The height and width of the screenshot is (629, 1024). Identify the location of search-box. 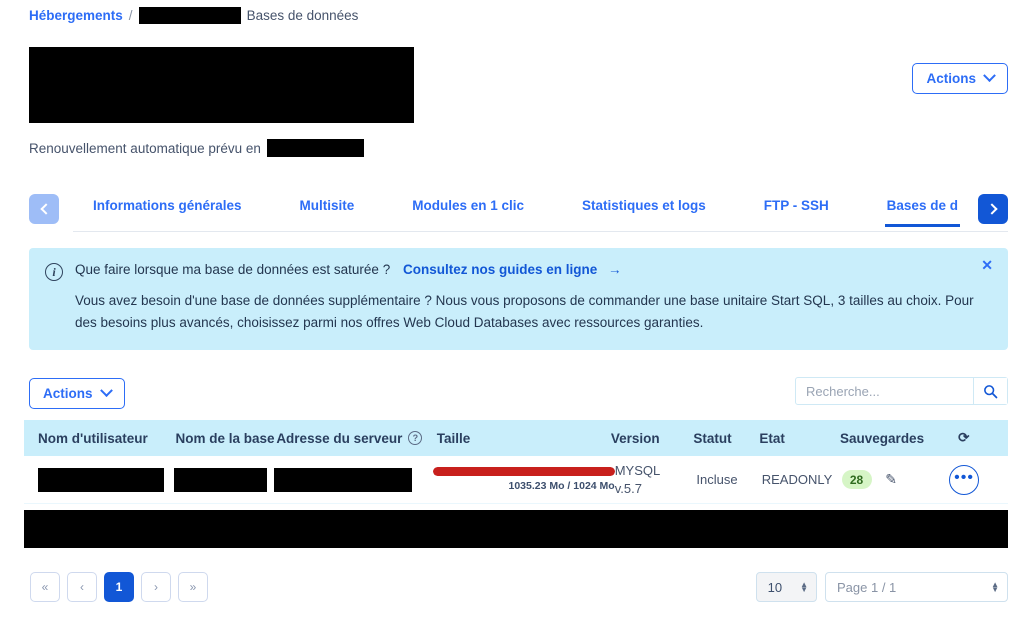
(901, 391).